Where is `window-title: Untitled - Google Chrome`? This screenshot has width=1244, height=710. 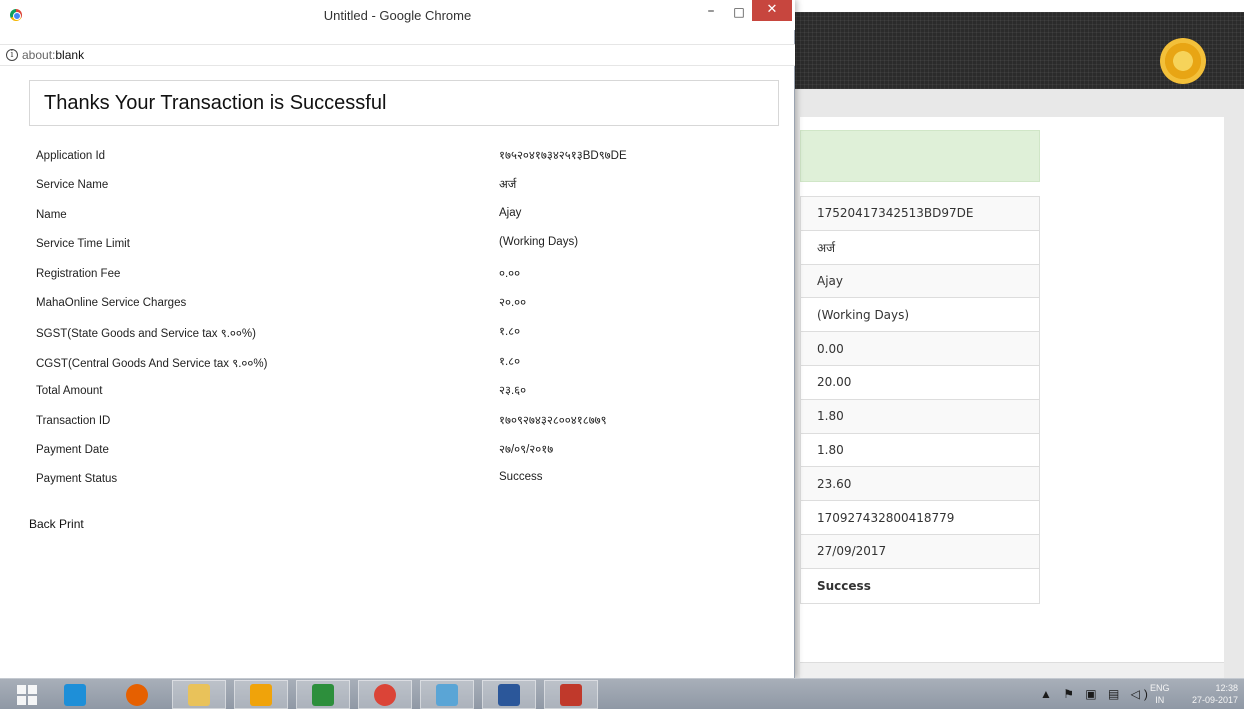 window-title: Untitled - Google Chrome is located at coordinates (397, 15).